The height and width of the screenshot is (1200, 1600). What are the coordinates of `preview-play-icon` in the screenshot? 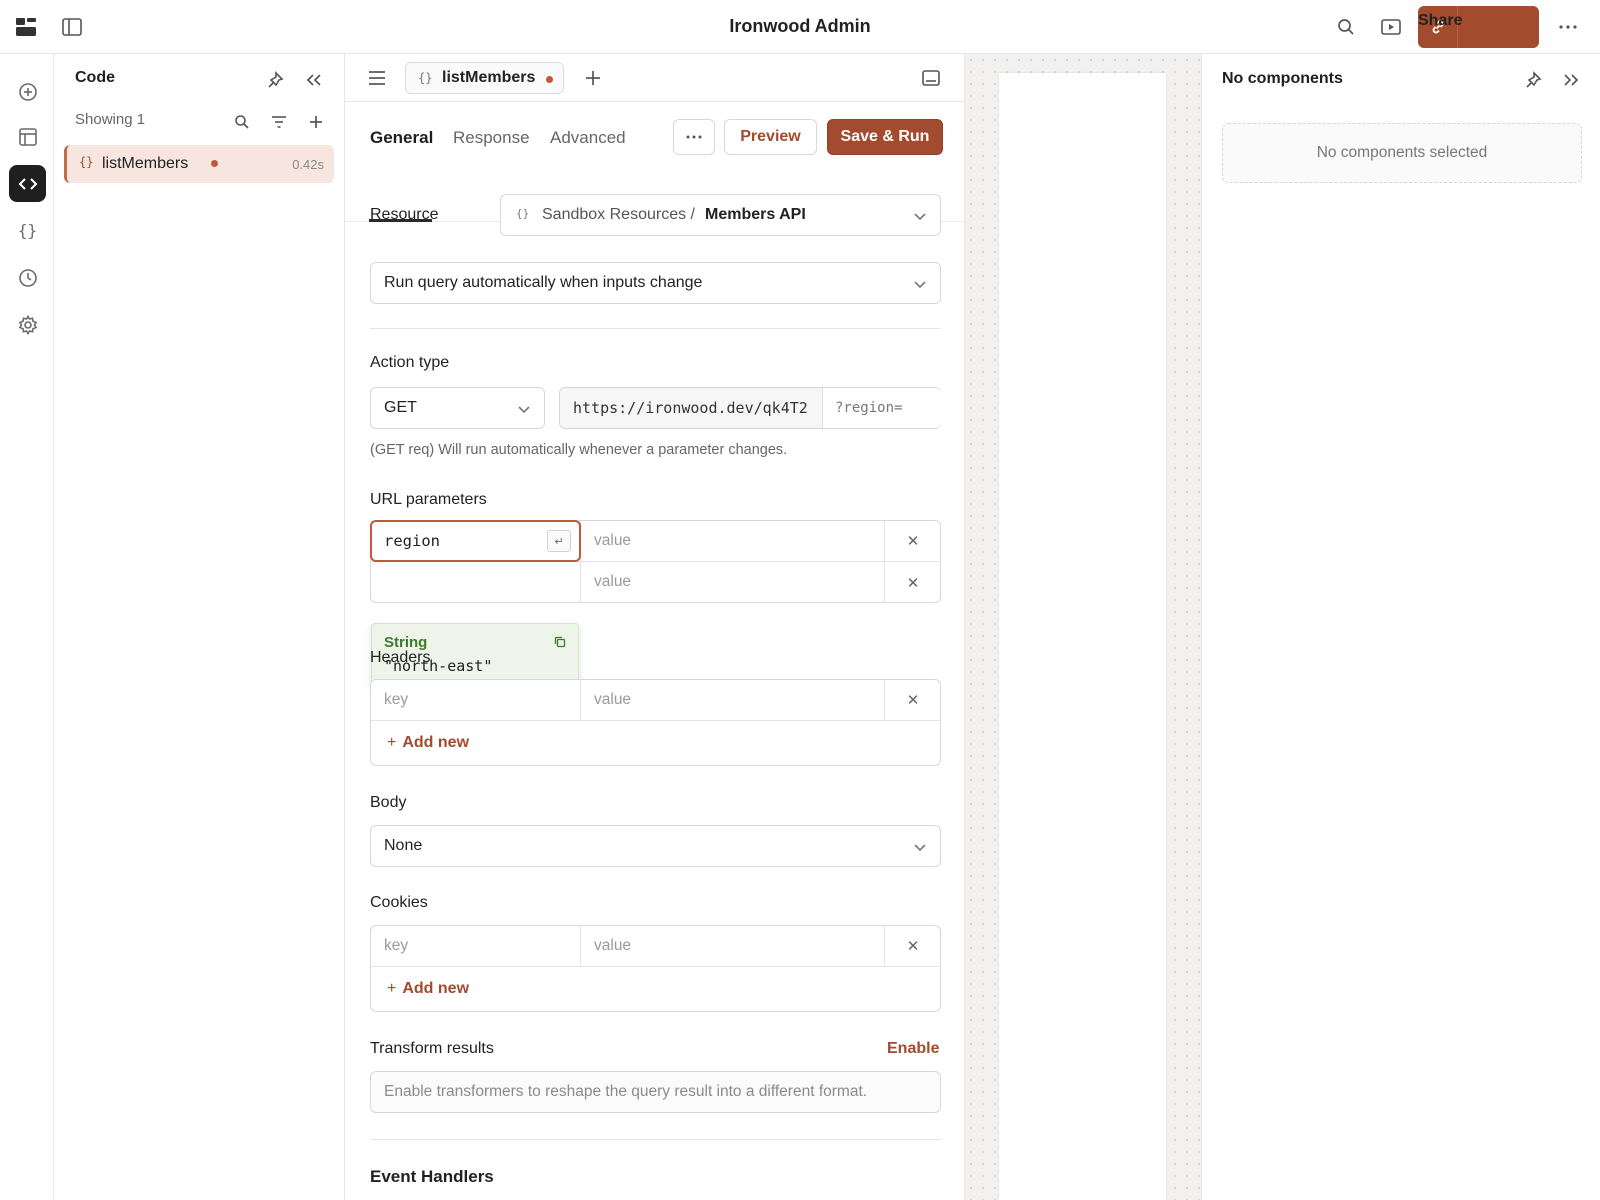 It's located at (1391, 27).